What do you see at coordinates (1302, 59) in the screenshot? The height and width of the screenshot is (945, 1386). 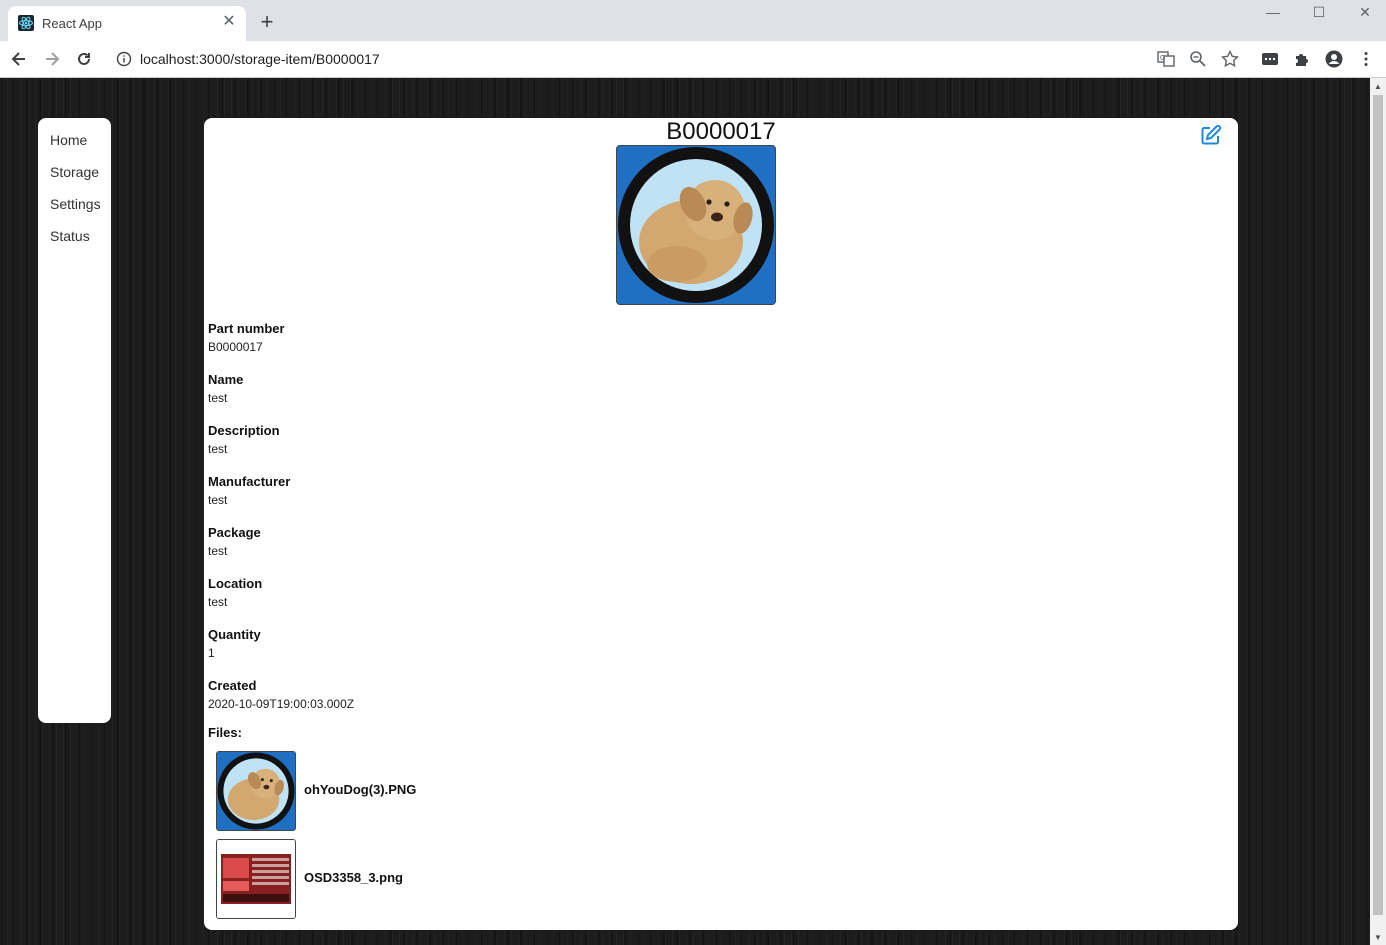 I see `puzzle-icon` at bounding box center [1302, 59].